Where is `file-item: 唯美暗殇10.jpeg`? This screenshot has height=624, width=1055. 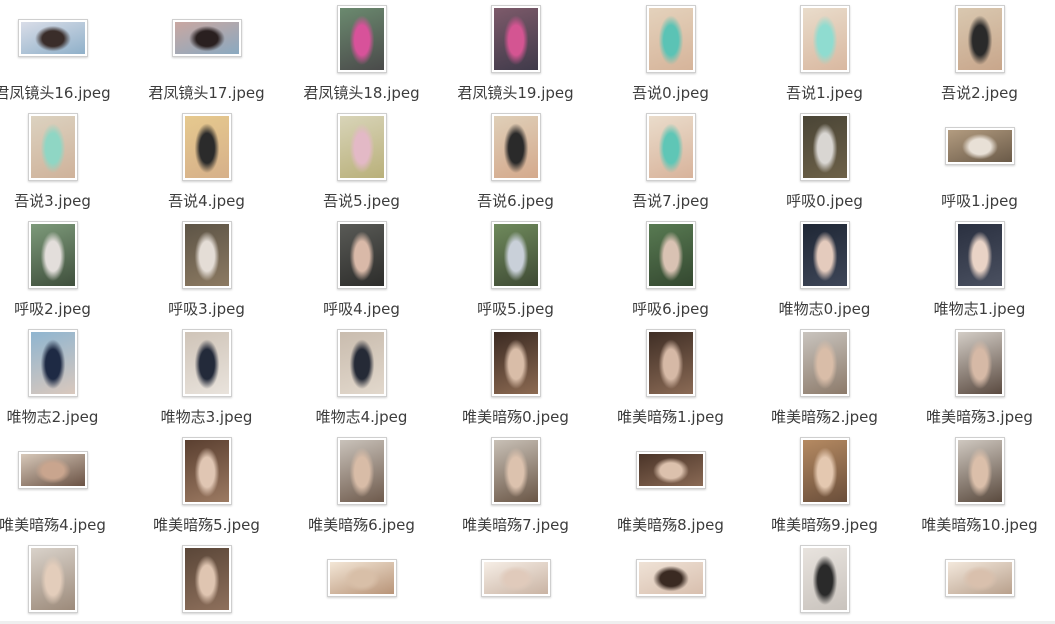 file-item: 唯美暗殇10.jpeg is located at coordinates (978, 491).